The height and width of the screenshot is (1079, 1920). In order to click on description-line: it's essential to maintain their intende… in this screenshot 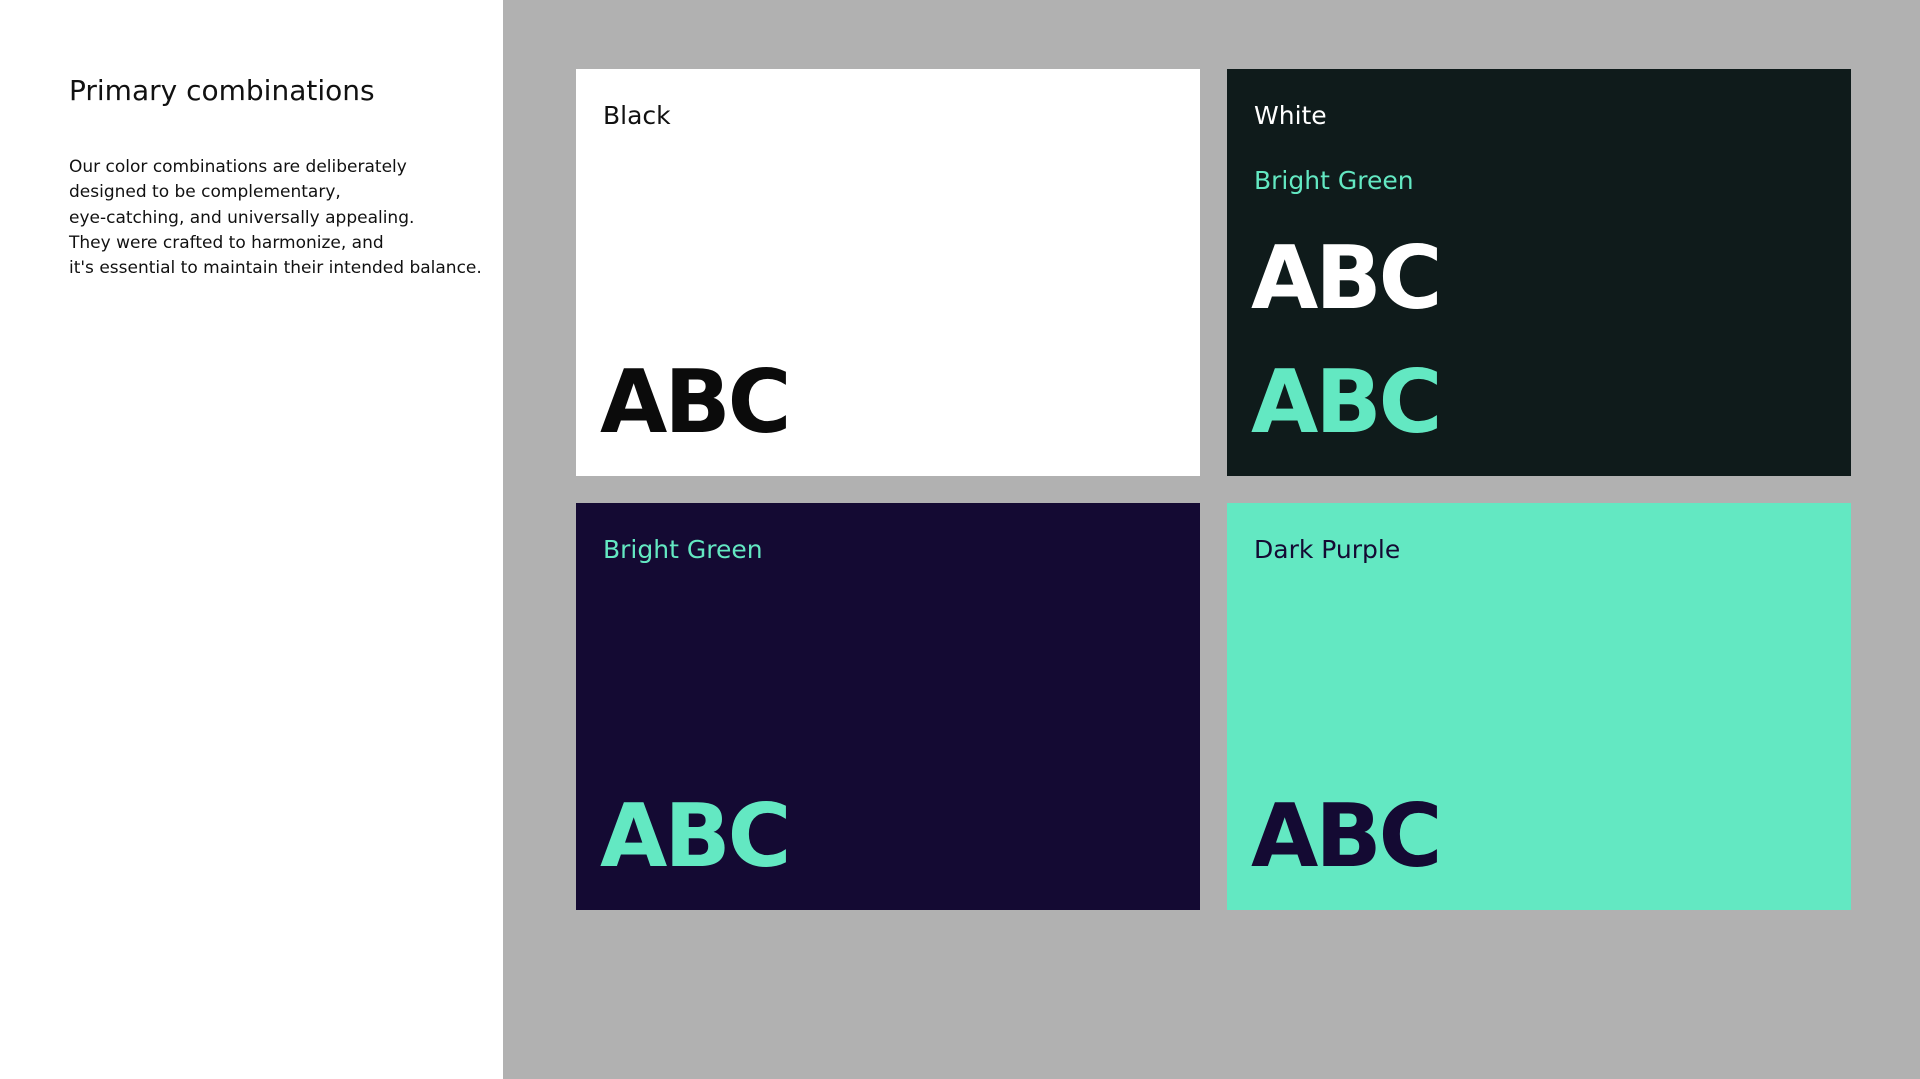, I will do `click(275, 268)`.